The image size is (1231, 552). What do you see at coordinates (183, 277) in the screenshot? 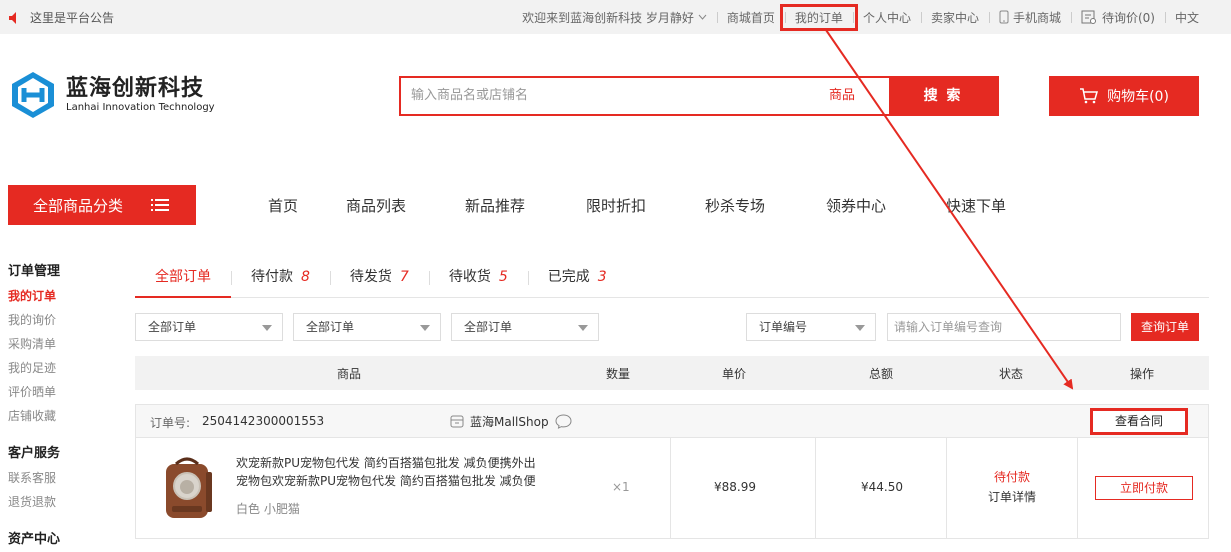
I see `tab-label: 全部订单` at bounding box center [183, 277].